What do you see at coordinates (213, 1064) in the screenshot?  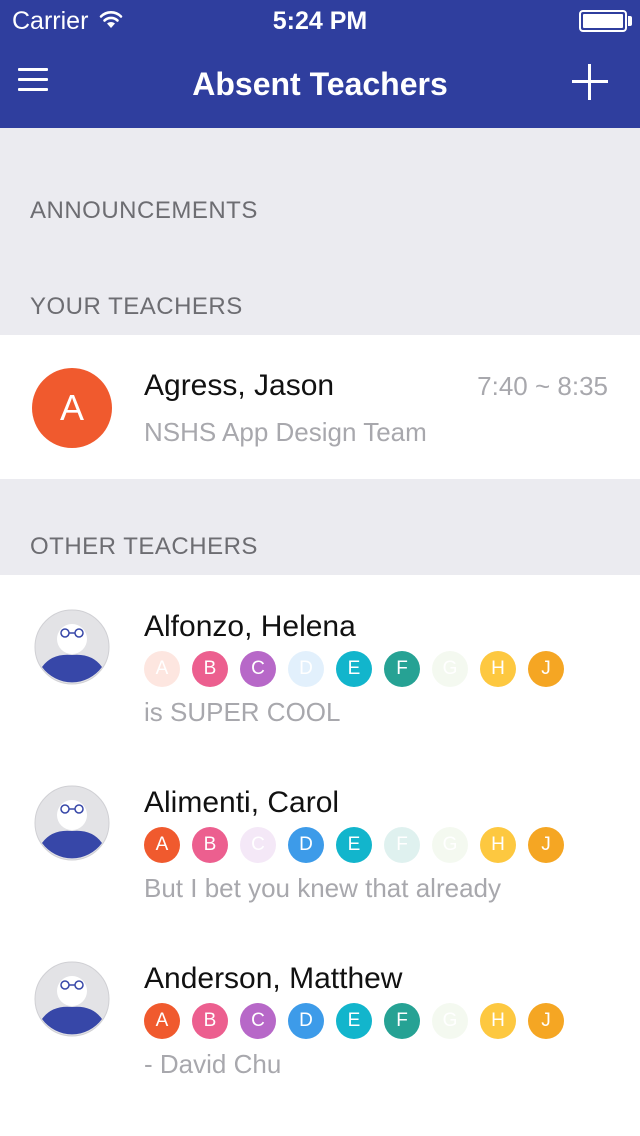 I see `teacher-note: - David Chu` at bounding box center [213, 1064].